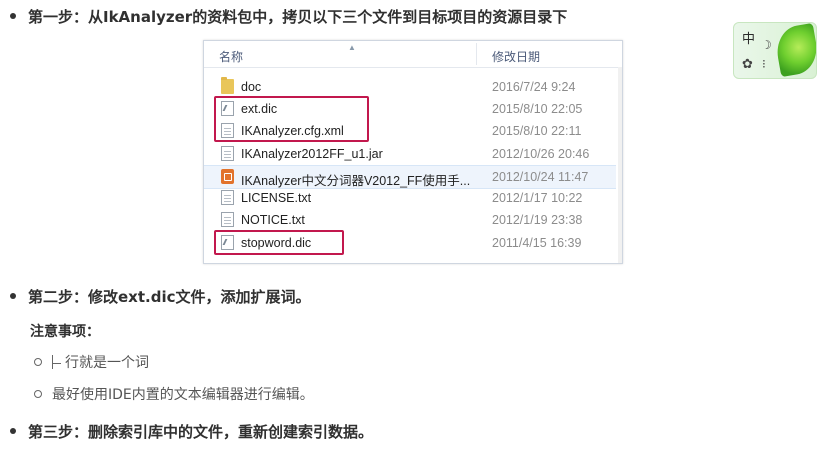 The height and width of the screenshot is (458, 818). I want to click on note1-line: 行就是一个词, so click(91, 362).